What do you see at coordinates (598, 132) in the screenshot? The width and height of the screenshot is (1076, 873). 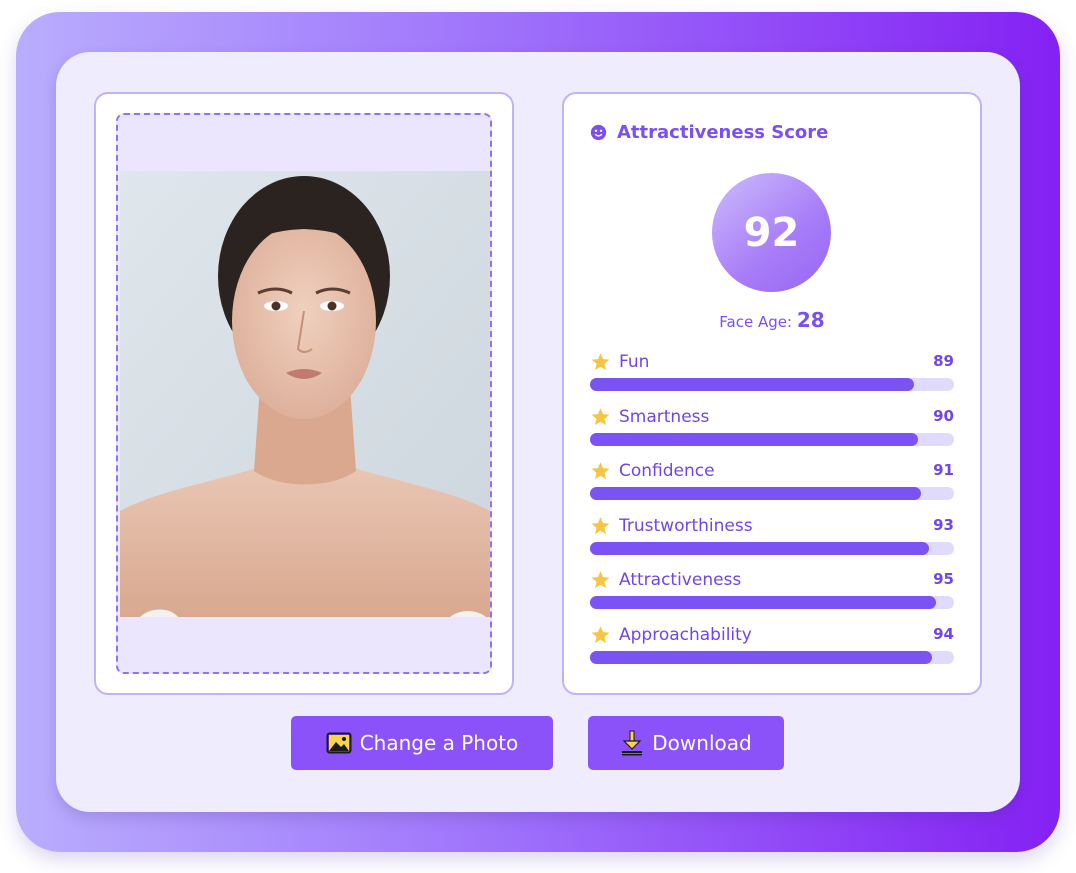 I see `smiley-icon` at bounding box center [598, 132].